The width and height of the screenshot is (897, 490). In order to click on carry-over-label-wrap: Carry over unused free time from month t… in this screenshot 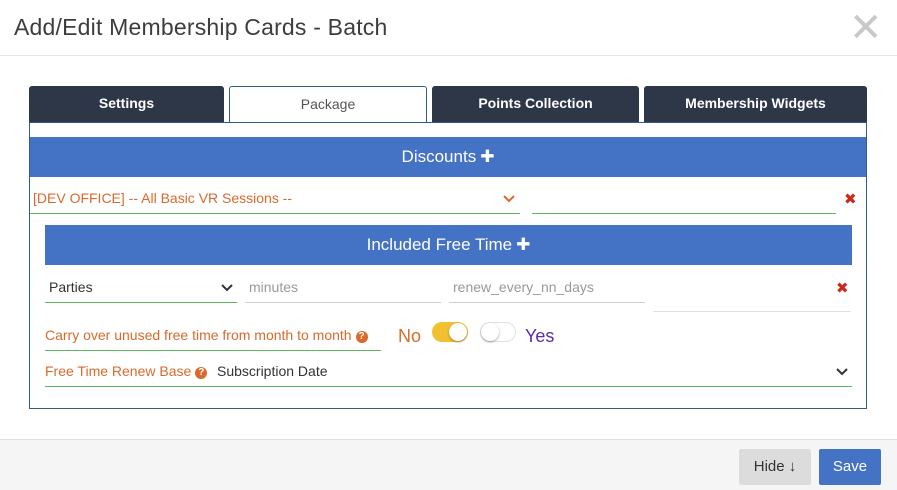, I will do `click(213, 336)`.